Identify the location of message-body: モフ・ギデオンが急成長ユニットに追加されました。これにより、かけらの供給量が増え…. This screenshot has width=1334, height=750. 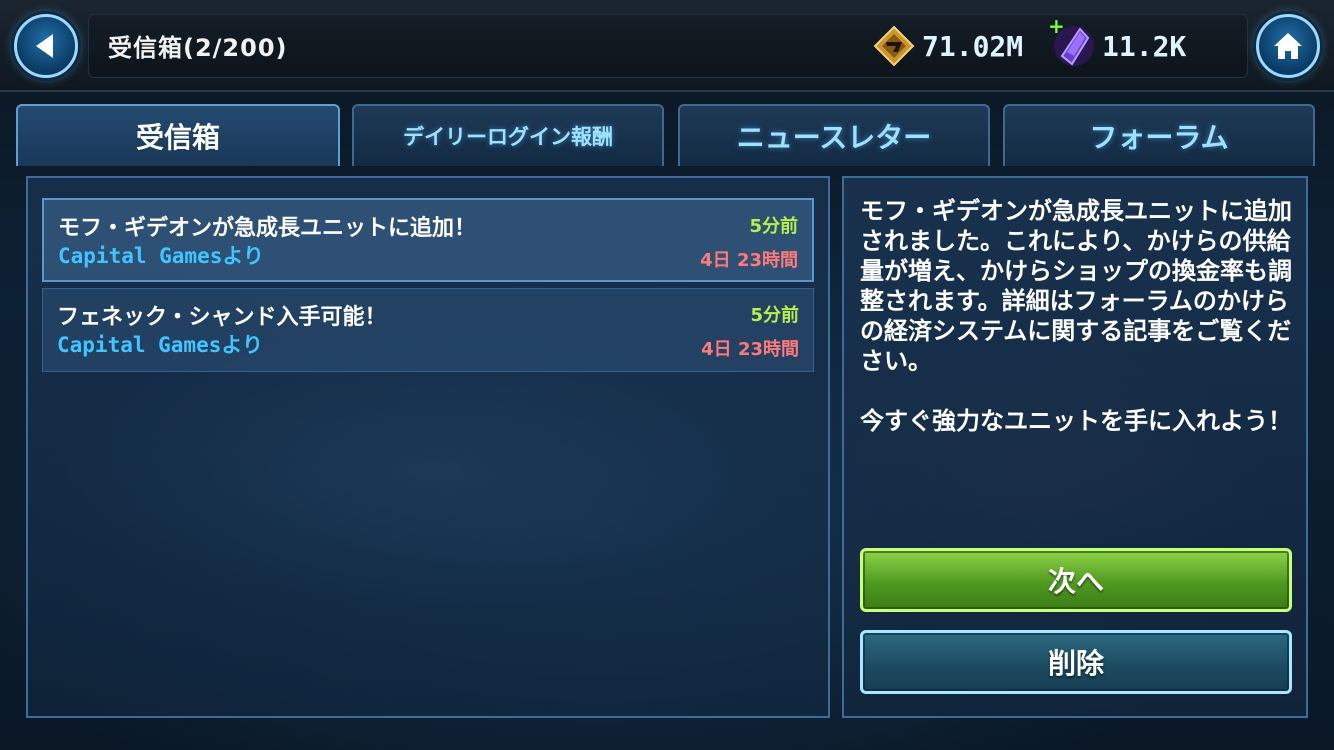
(1076, 316).